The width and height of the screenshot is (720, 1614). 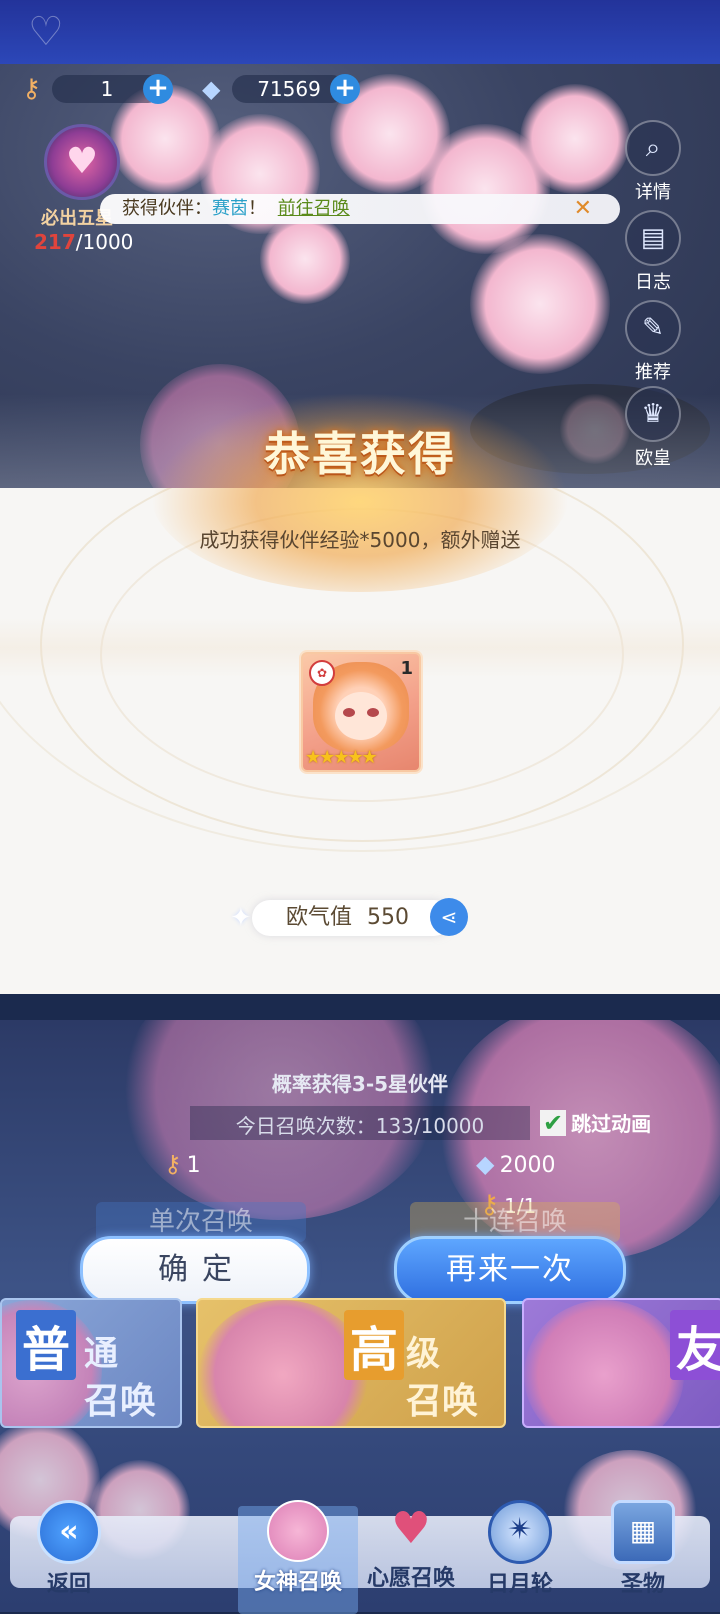 I want to click on advanced-summon-big: 高, so click(x=374, y=1345).